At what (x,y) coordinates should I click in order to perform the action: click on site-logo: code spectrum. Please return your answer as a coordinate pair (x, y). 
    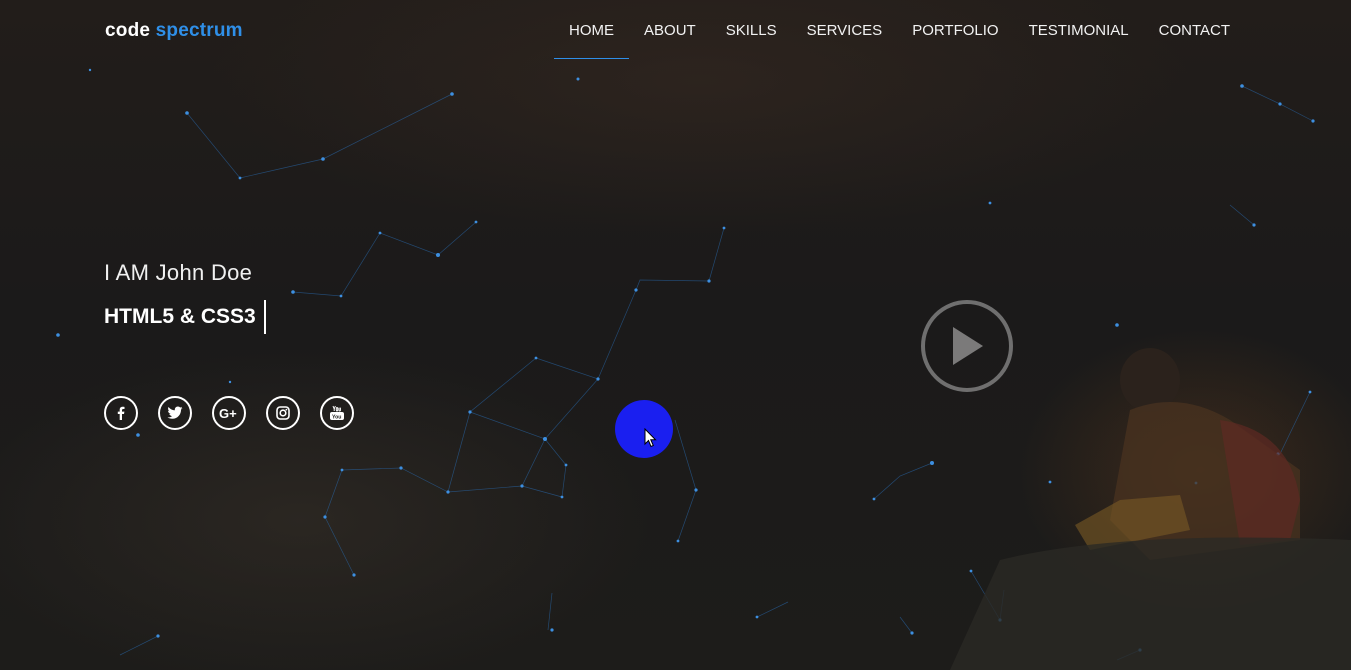
    Looking at the image, I should click on (174, 31).